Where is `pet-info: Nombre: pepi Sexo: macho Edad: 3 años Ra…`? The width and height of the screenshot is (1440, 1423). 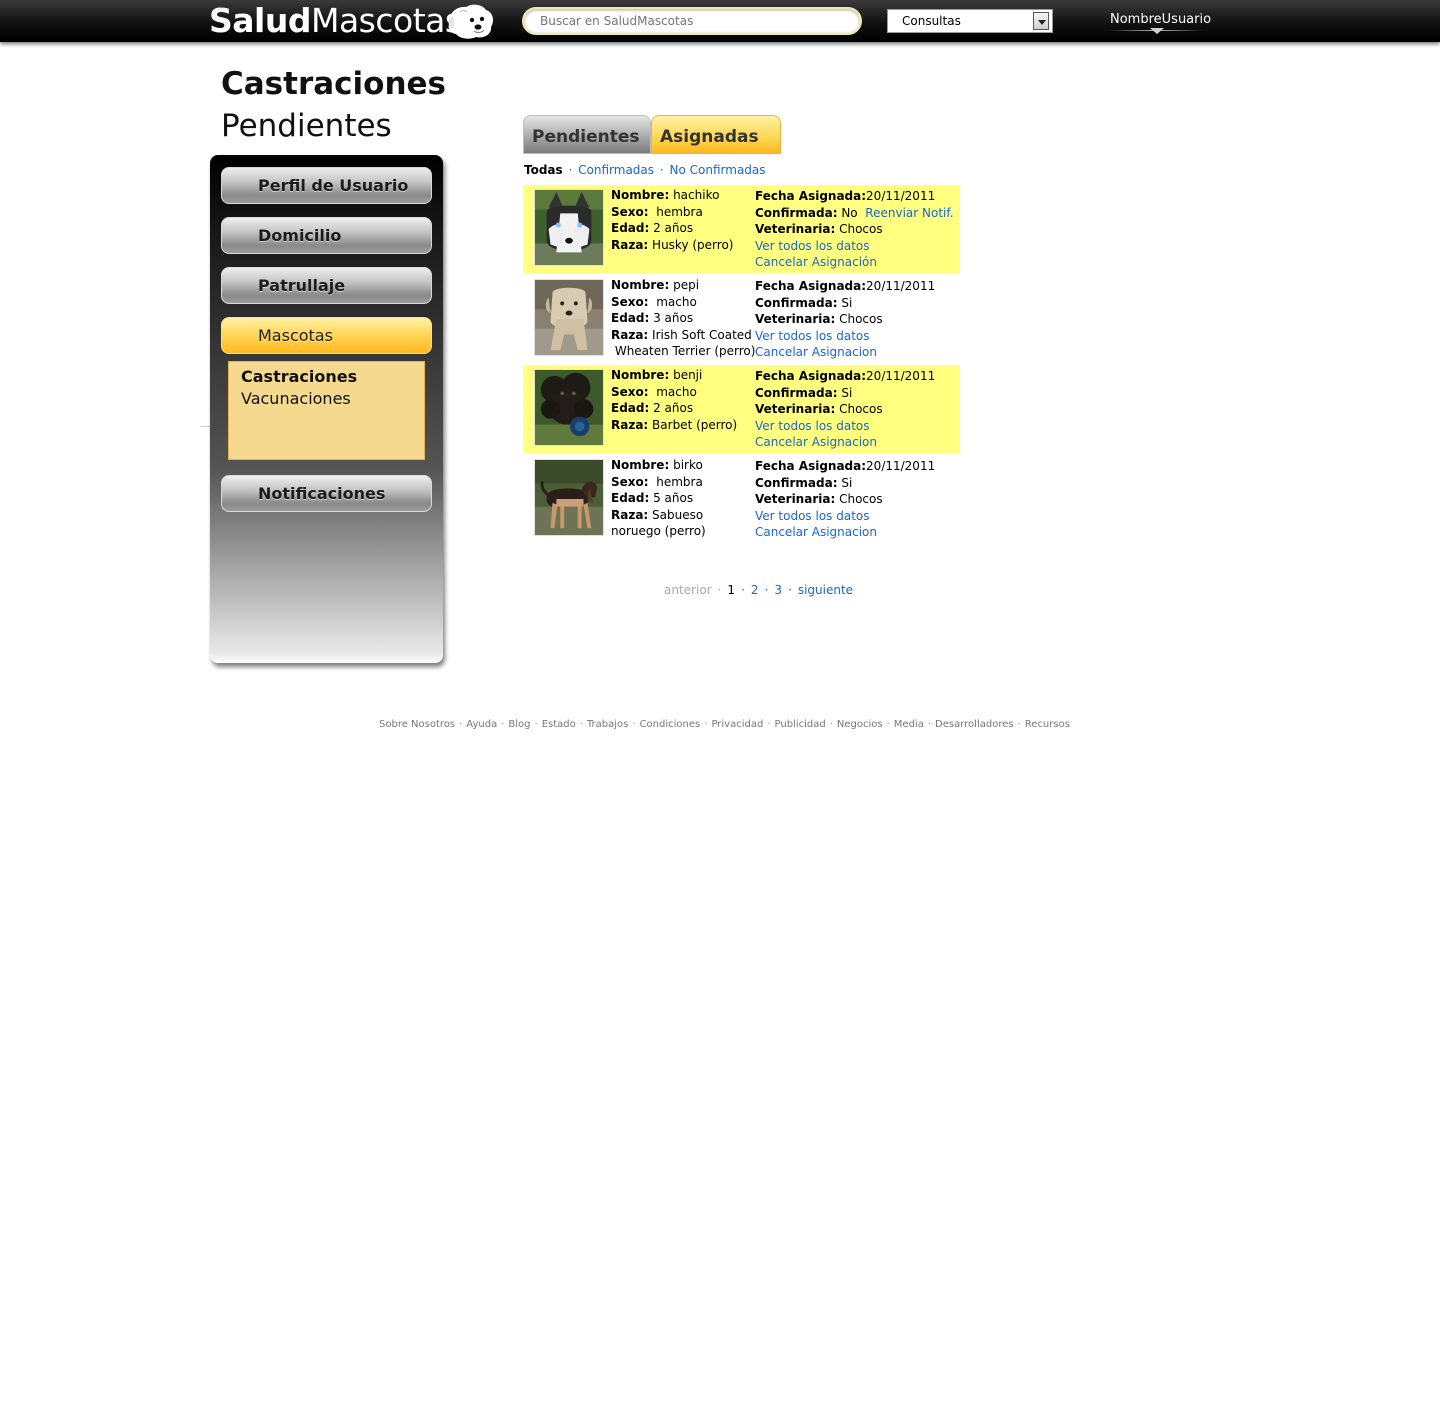
pet-info: Nombre: pepi Sexo: macho Edad: 3 años Ra… is located at coordinates (683, 318).